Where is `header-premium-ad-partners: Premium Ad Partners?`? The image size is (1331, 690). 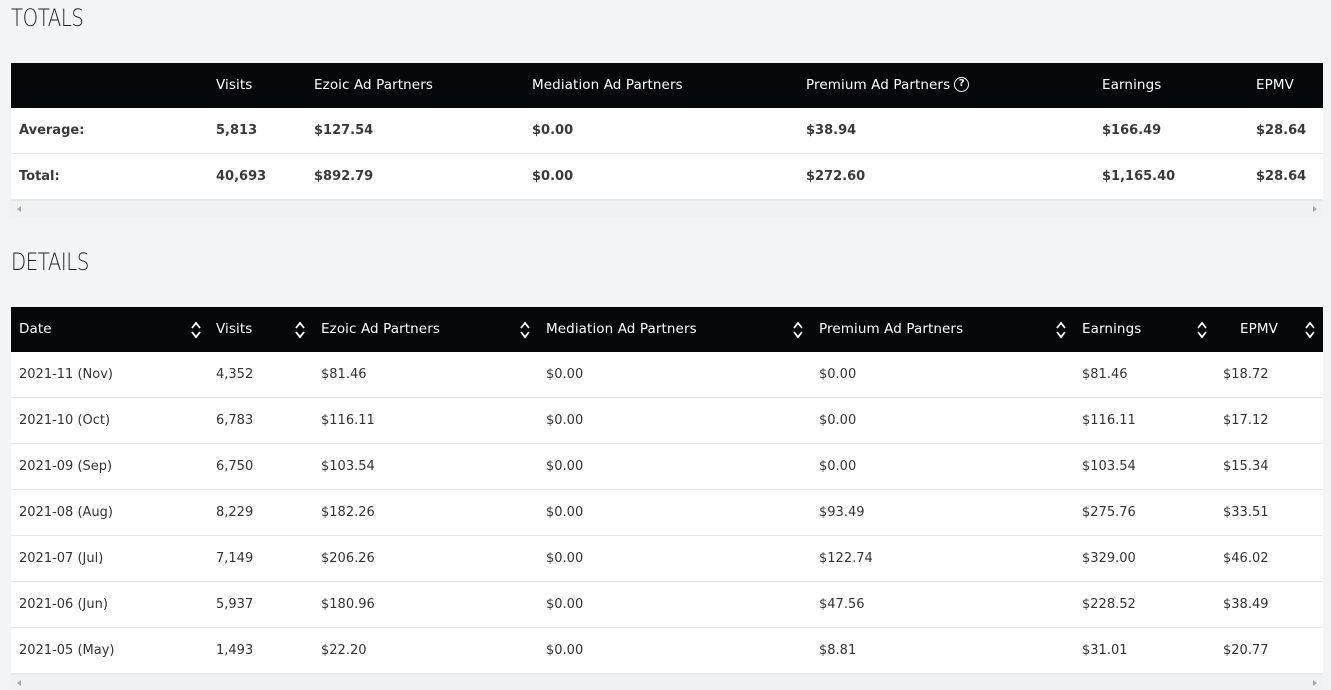
header-premium-ad-partners: Premium Ad Partners? is located at coordinates (888, 85).